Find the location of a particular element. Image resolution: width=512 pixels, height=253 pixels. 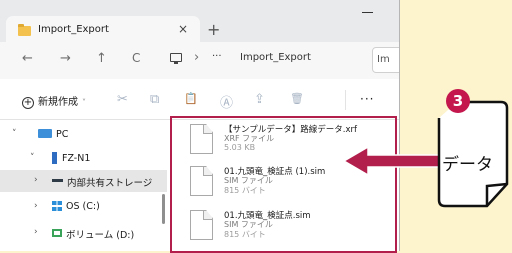

paste-icon: 📋 is located at coordinates (191, 98).